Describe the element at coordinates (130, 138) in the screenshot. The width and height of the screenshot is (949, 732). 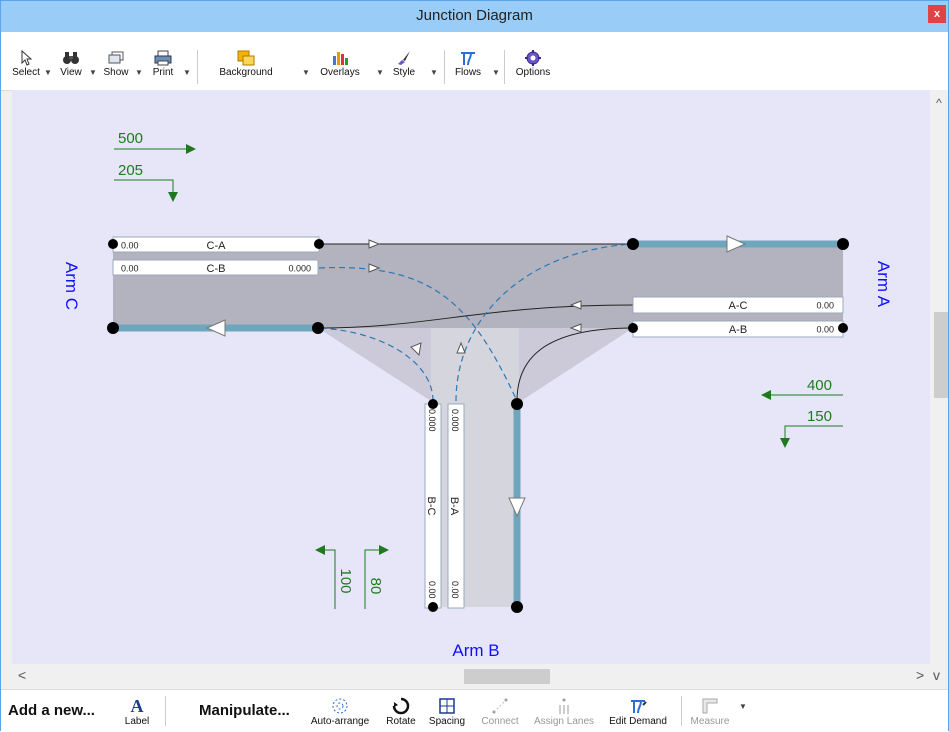
I see `arm-c-straight-flow: 500` at that location.